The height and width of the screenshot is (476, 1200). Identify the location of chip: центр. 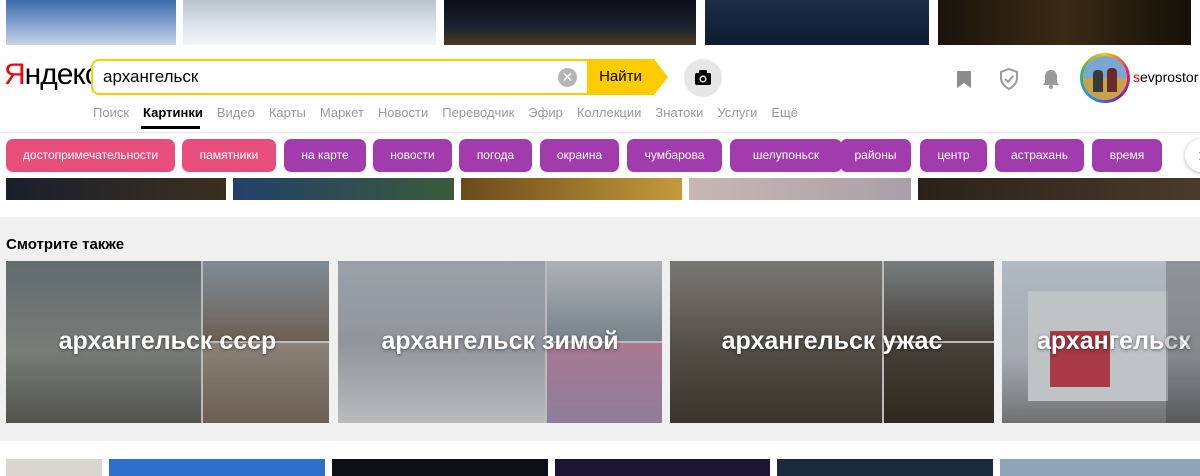
(953, 155).